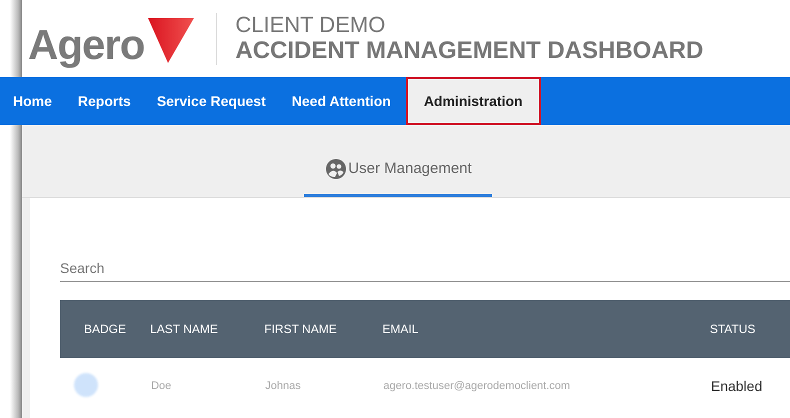  What do you see at coordinates (283, 386) in the screenshot?
I see `table-cell: Johnas` at bounding box center [283, 386].